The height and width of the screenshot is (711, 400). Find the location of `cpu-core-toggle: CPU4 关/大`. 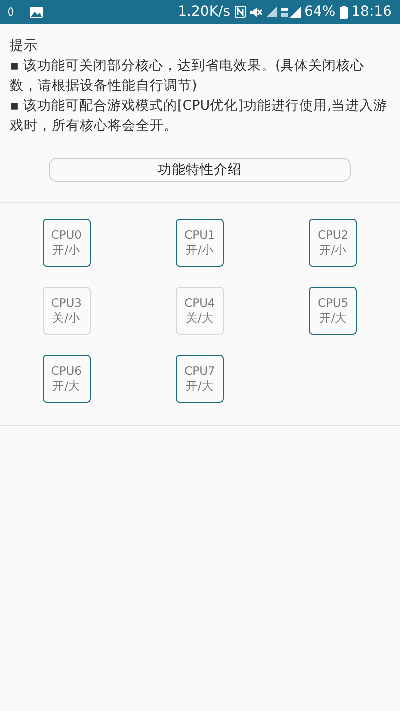

cpu-core-toggle: CPU4 关/大 is located at coordinates (200, 311).